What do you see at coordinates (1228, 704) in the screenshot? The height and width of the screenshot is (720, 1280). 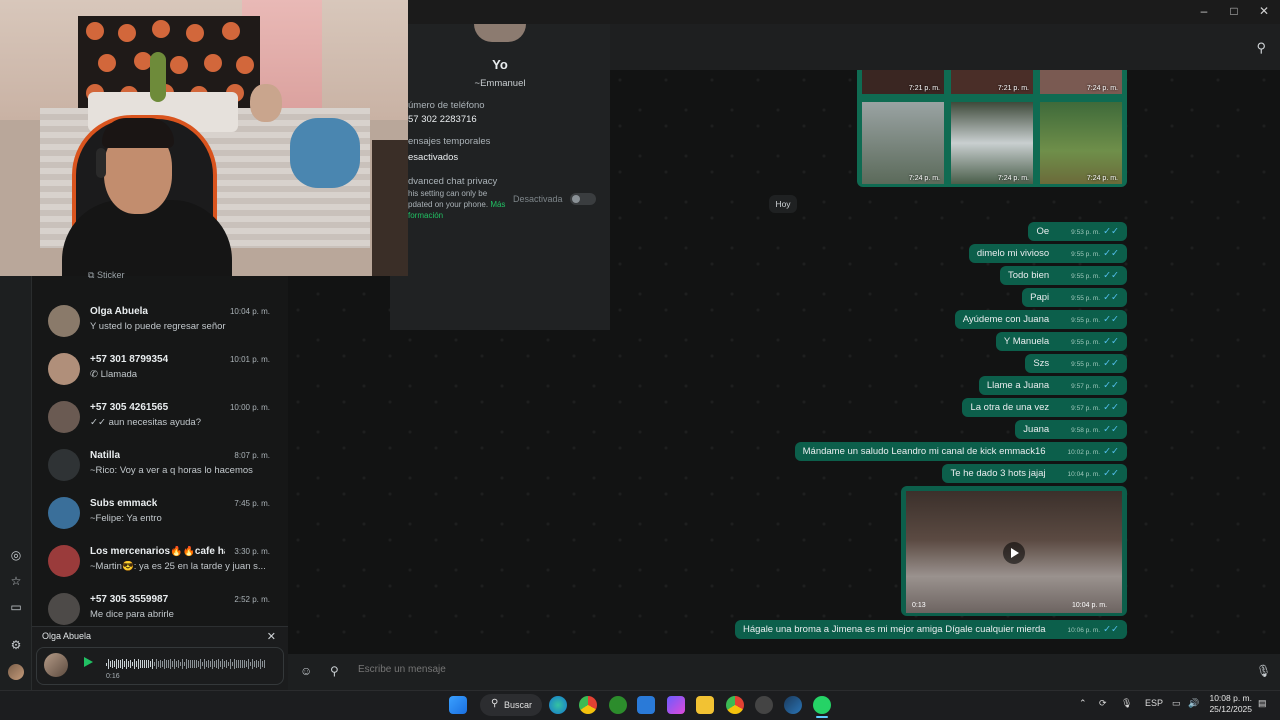 I see `taskbar-clock: 10:08 p. m. 25/12/2025` at bounding box center [1228, 704].